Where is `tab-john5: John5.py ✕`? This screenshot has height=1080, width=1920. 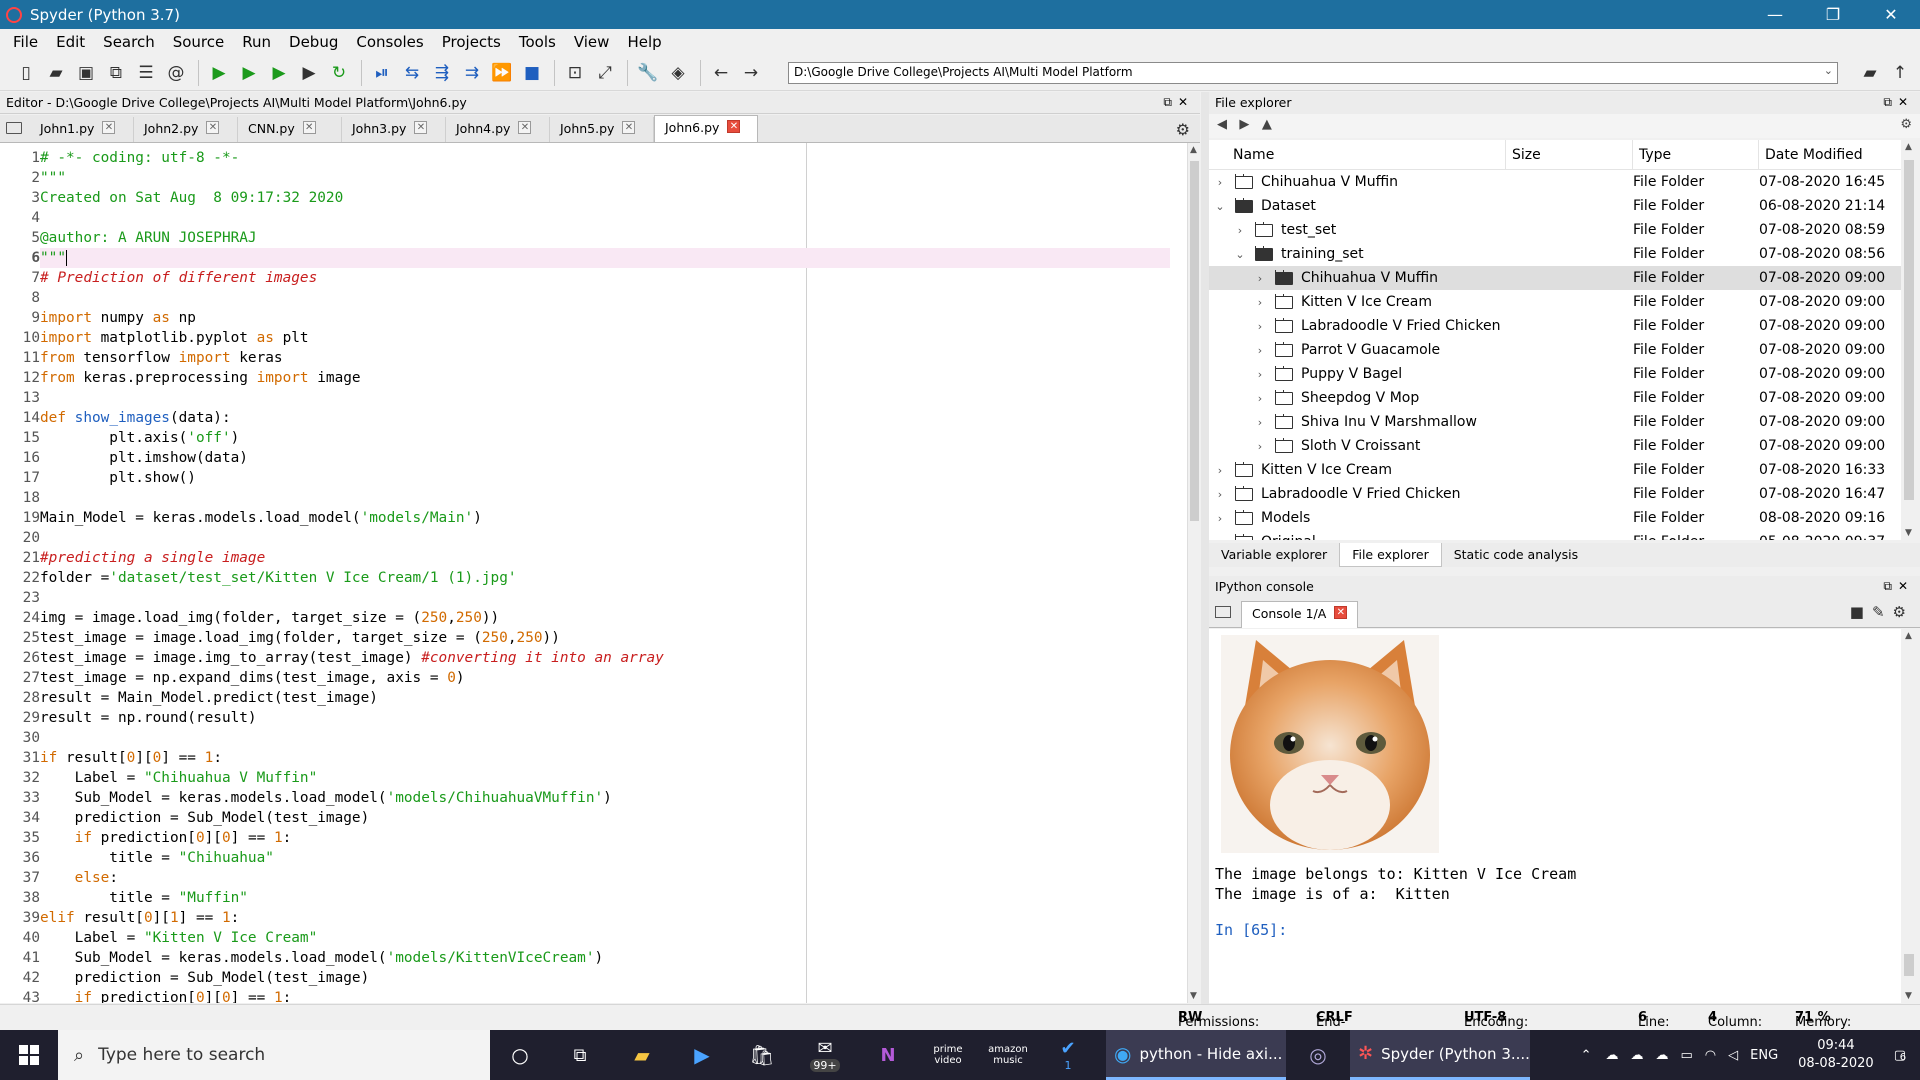
tab-john5: John5.py ✕ is located at coordinates (602, 129).